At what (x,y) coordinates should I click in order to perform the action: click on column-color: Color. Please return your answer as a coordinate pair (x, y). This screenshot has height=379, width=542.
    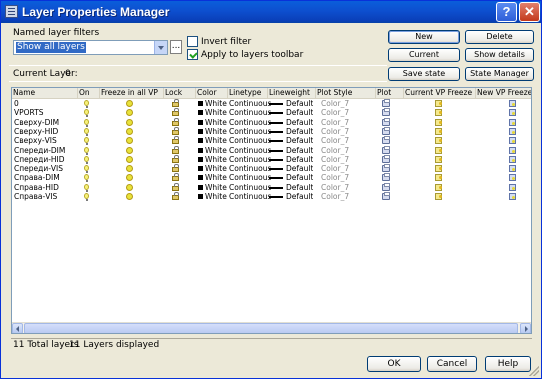
    Looking at the image, I should click on (212, 93).